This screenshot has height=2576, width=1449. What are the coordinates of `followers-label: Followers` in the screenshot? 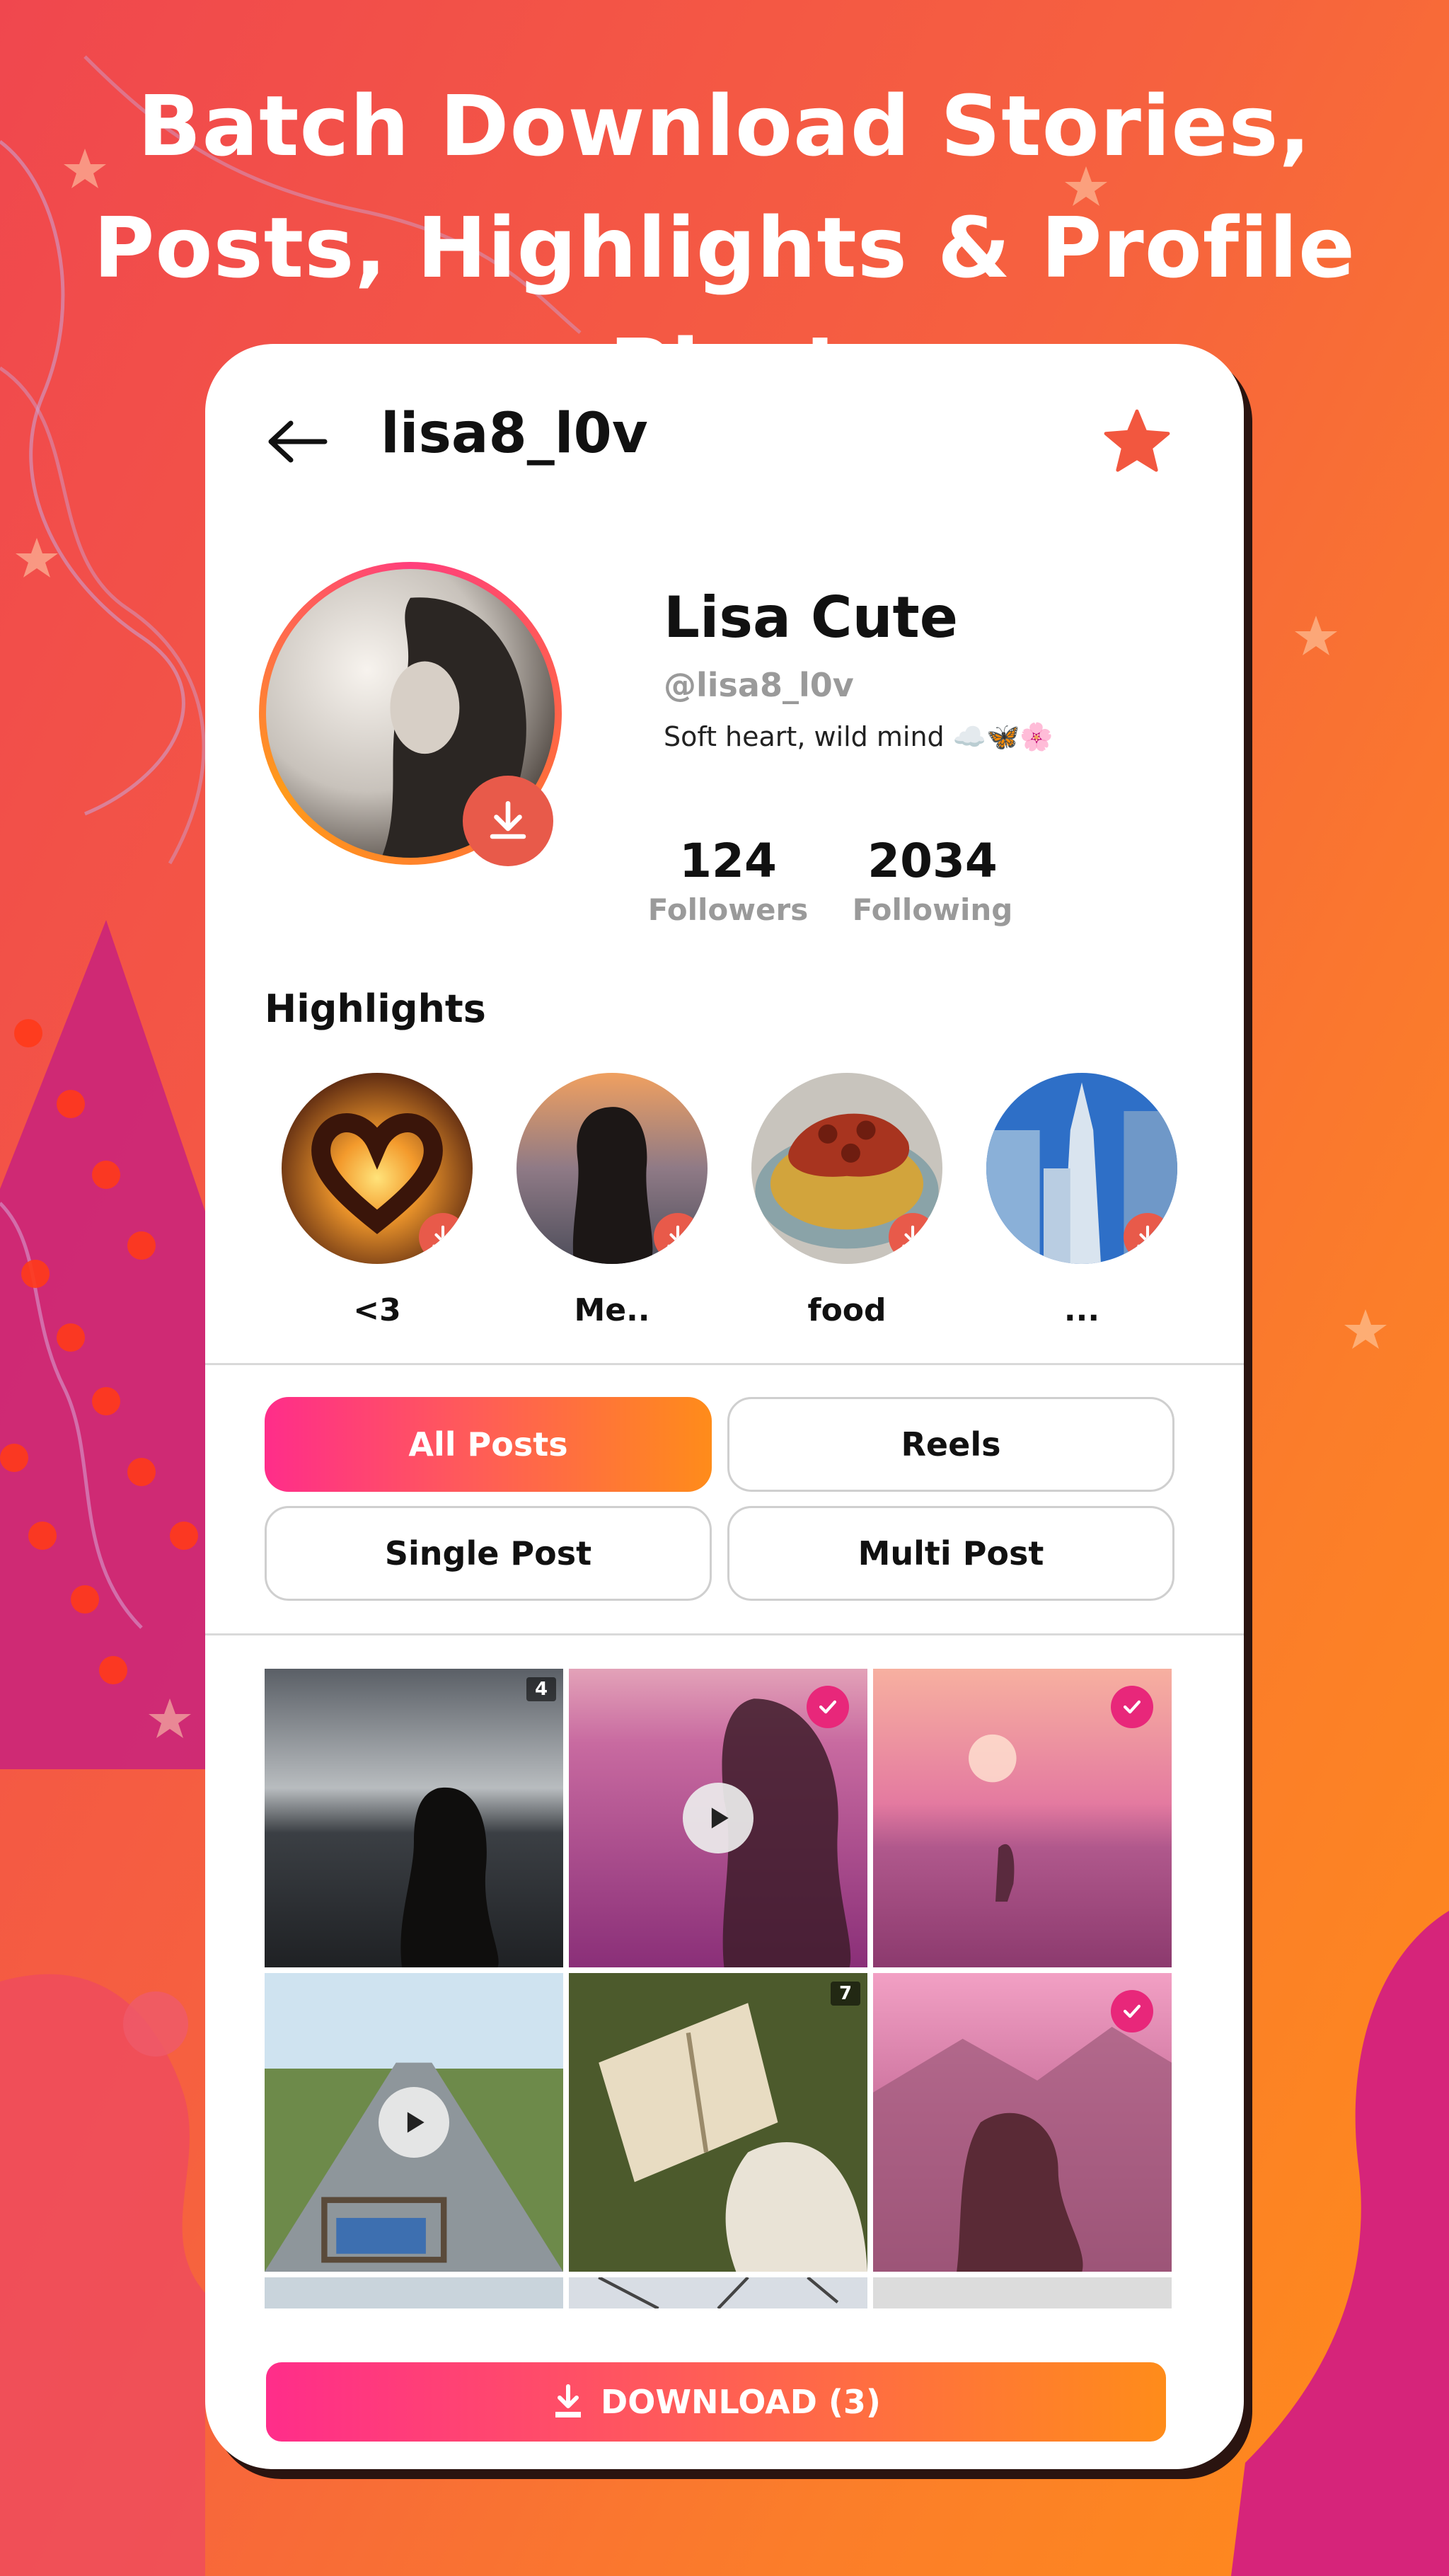 It's located at (728, 910).